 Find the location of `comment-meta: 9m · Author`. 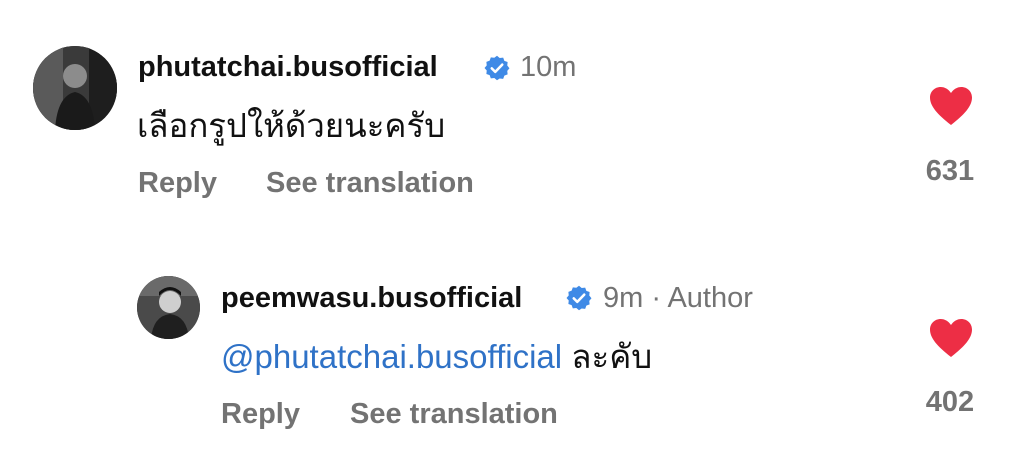

comment-meta: 9m · Author is located at coordinates (678, 298).